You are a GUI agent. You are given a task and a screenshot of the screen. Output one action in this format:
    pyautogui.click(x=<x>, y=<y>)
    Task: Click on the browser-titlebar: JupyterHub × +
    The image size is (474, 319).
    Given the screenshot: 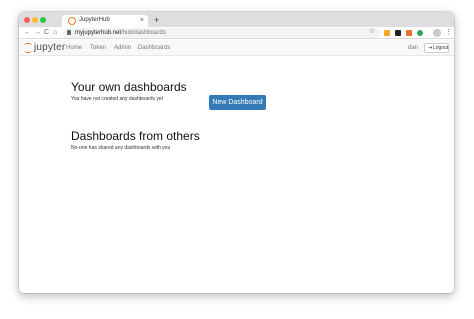 What is the action you would take?
    pyautogui.click(x=236, y=19)
    